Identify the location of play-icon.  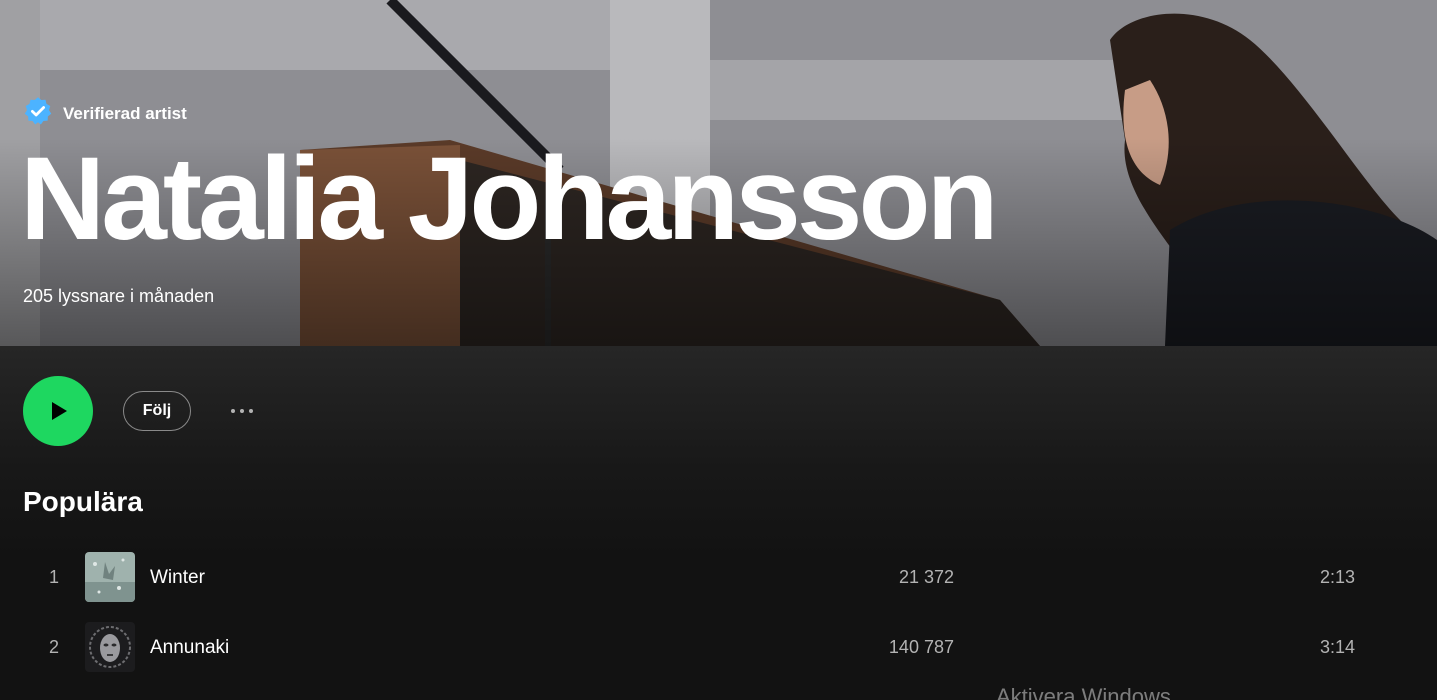
(59, 411).